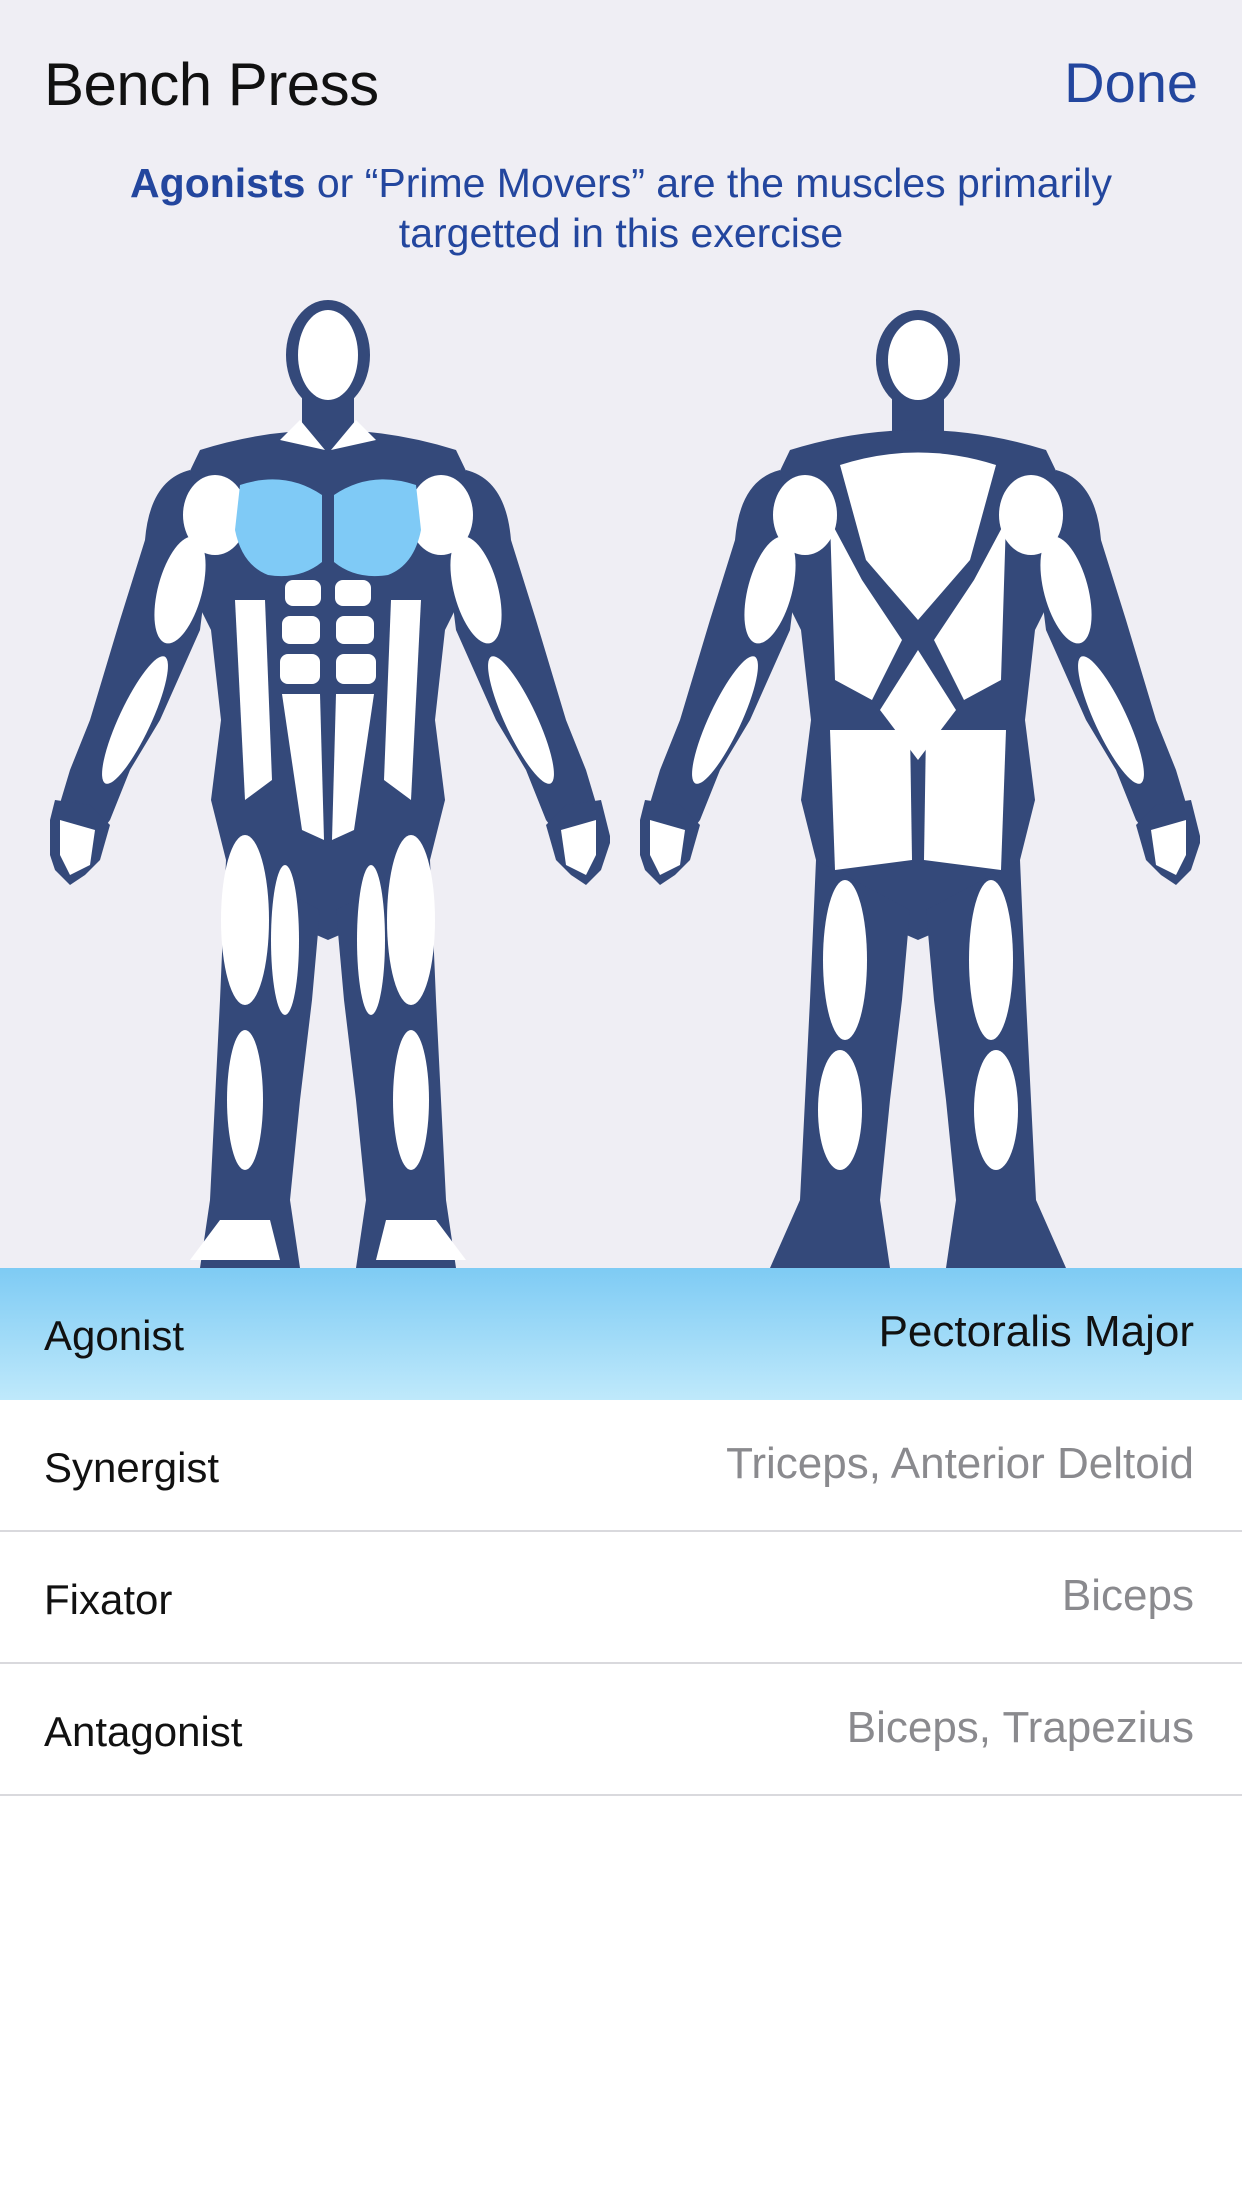 This screenshot has width=1242, height=2208. Describe the element at coordinates (211, 84) in the screenshot. I see `page-title: Bench Press` at that location.